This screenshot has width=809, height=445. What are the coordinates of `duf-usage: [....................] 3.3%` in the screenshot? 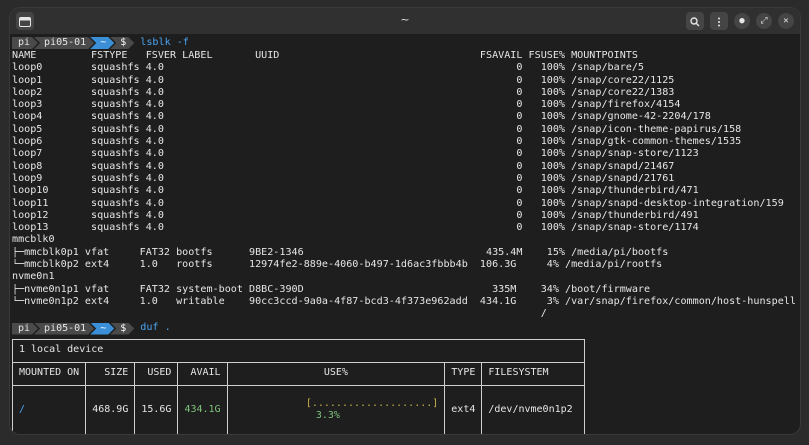 It's located at (336, 409).